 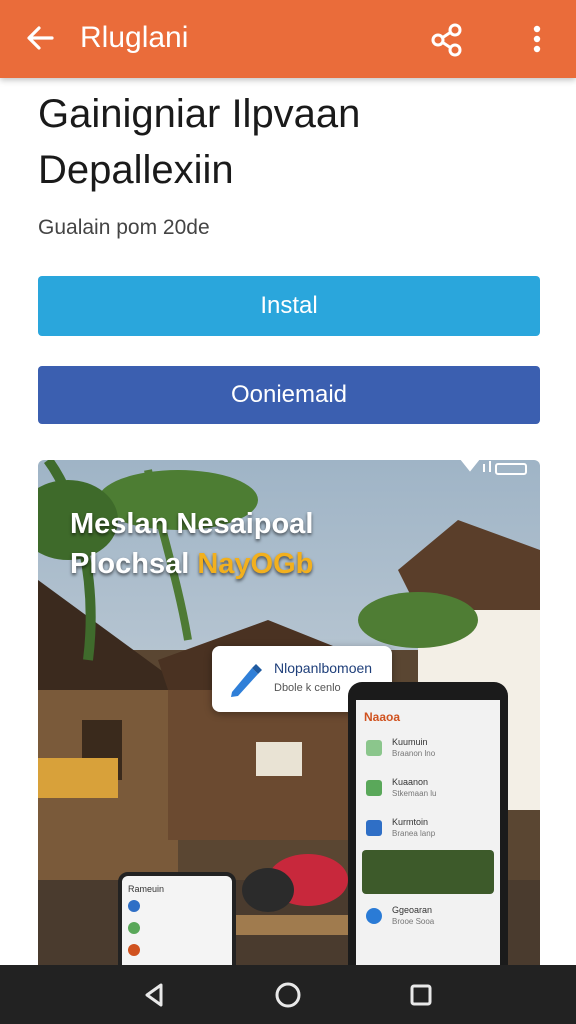 What do you see at coordinates (446, 40) in the screenshot?
I see `share-icon` at bounding box center [446, 40].